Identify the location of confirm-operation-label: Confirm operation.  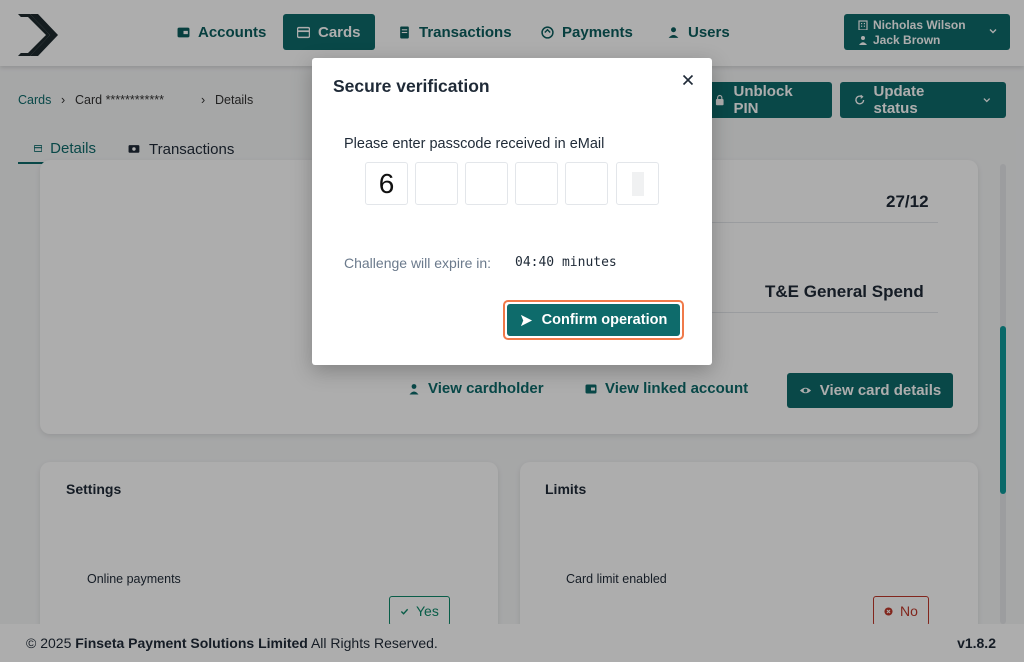
(604, 320).